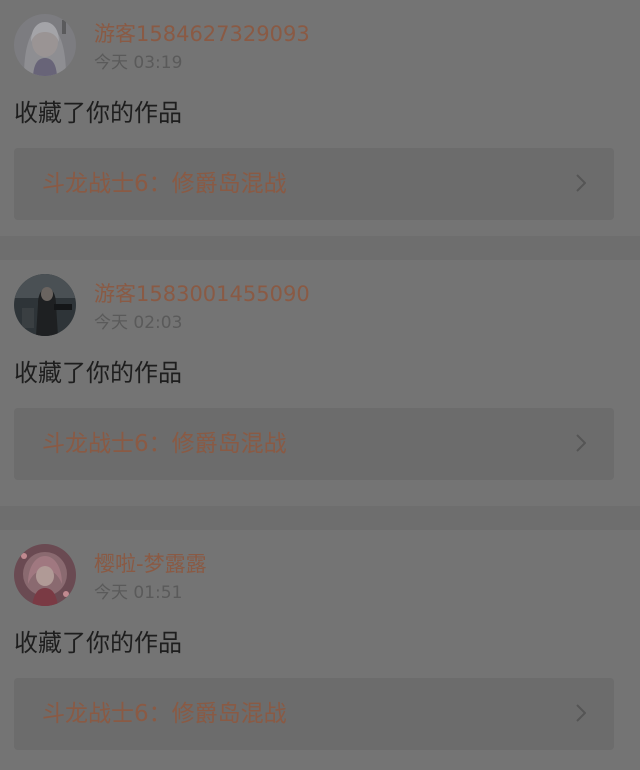  I want to click on dark-character-avatar-icon, so click(45, 305).